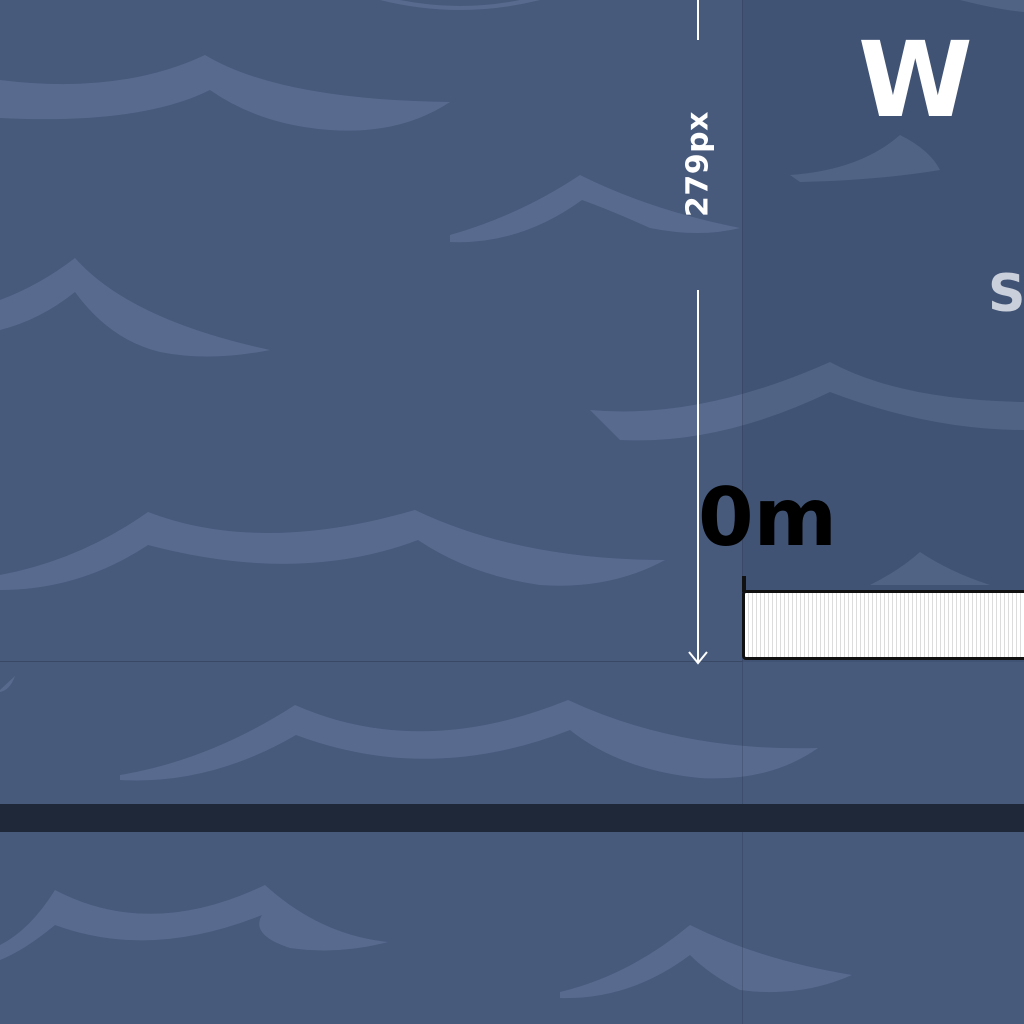 The height and width of the screenshot is (1024, 1024). What do you see at coordinates (883, 625) in the screenshot?
I see `distance-progress-bar` at bounding box center [883, 625].